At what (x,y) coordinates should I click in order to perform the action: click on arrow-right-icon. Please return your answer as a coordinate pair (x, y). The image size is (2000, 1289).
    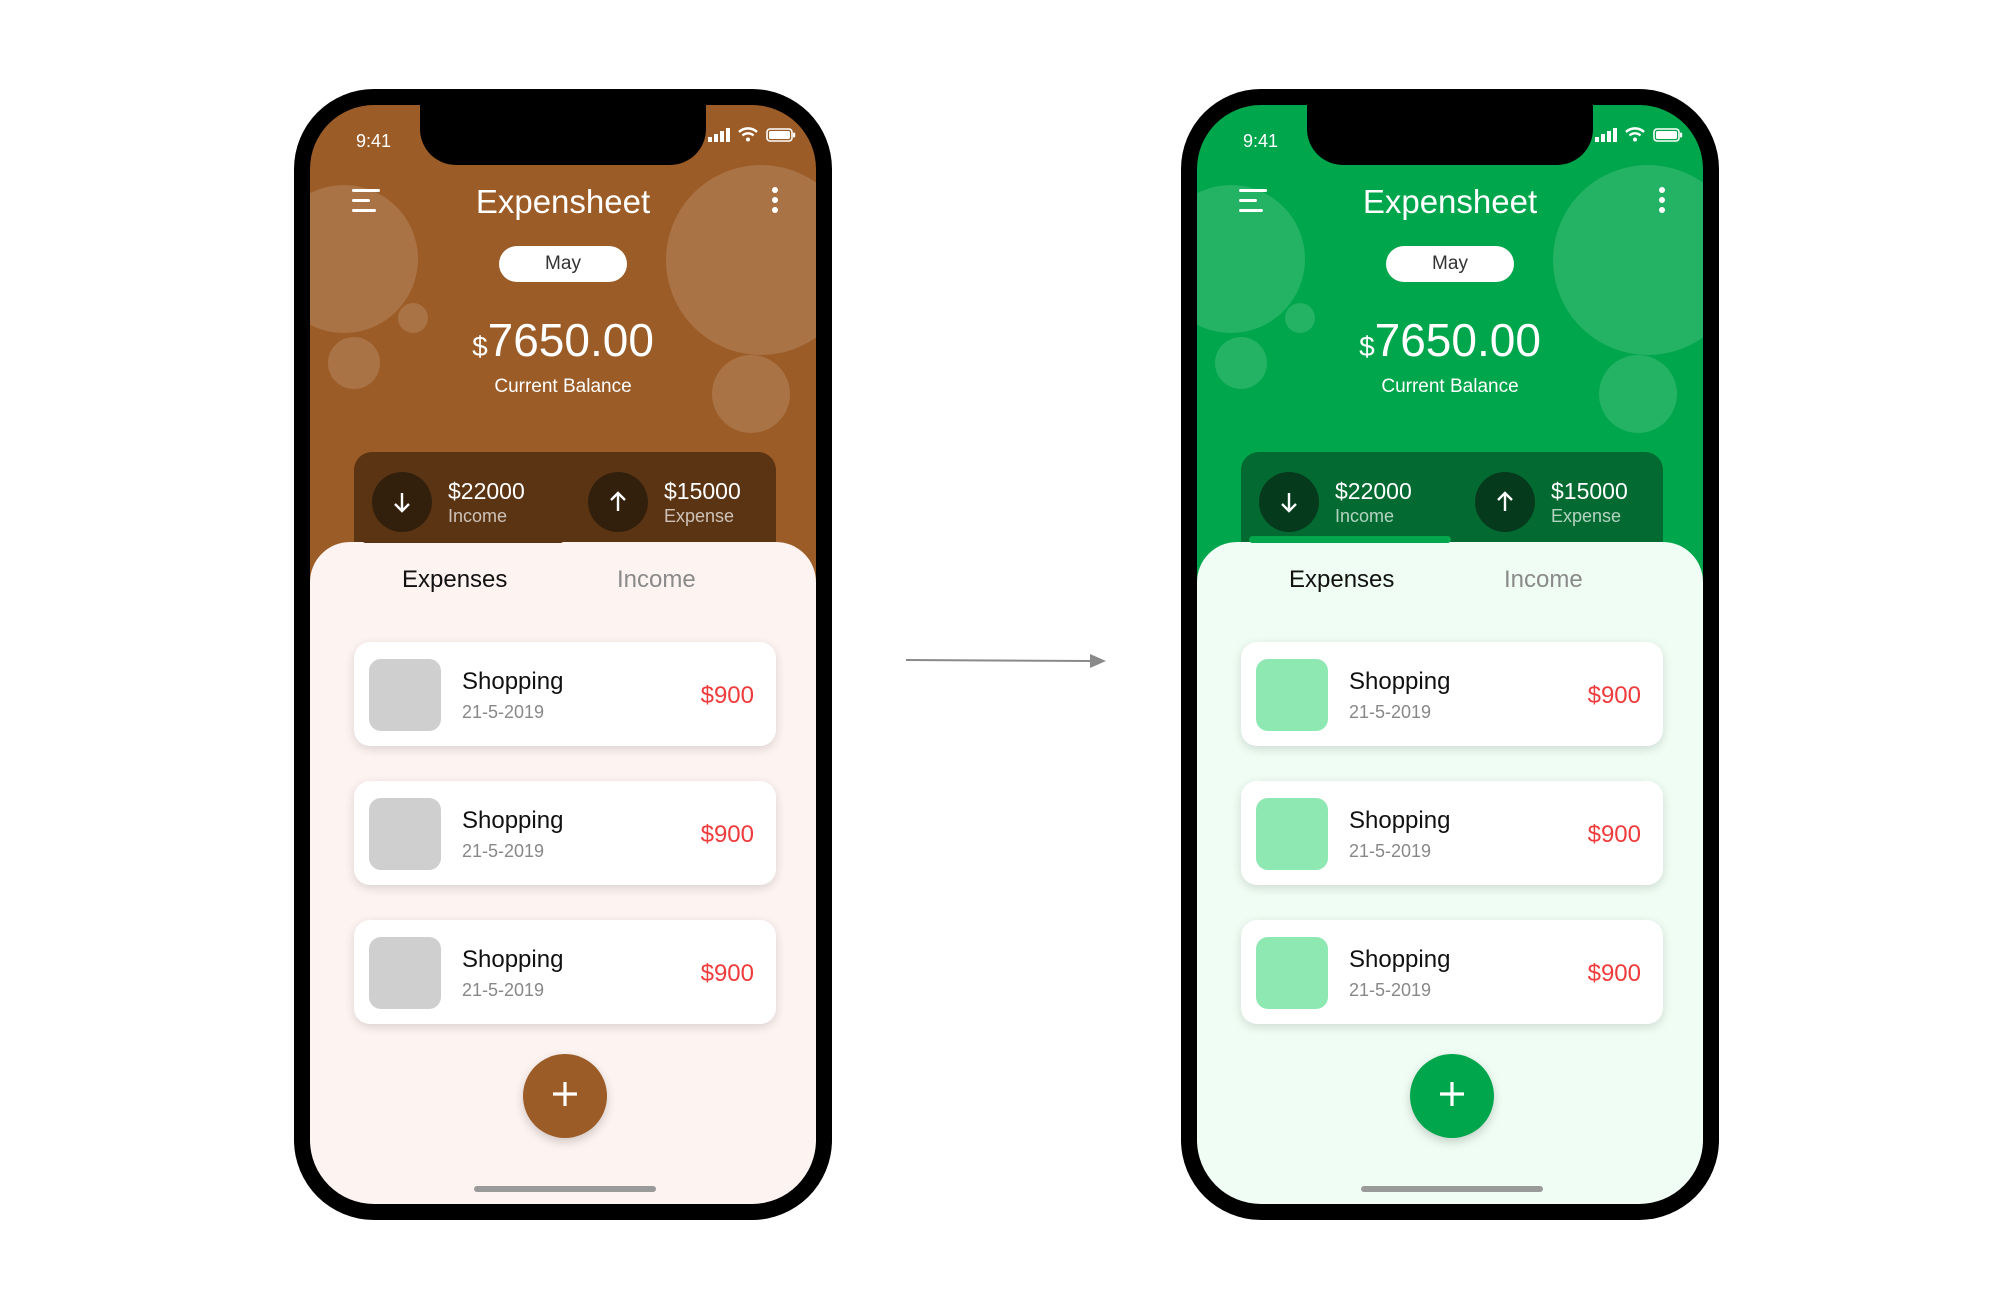
    Looking at the image, I should click on (1005, 662).